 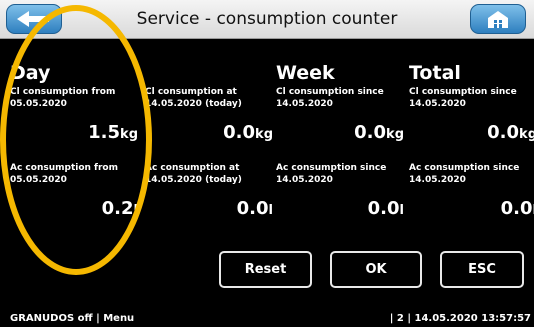 I want to click on home-icon, so click(x=498, y=19).